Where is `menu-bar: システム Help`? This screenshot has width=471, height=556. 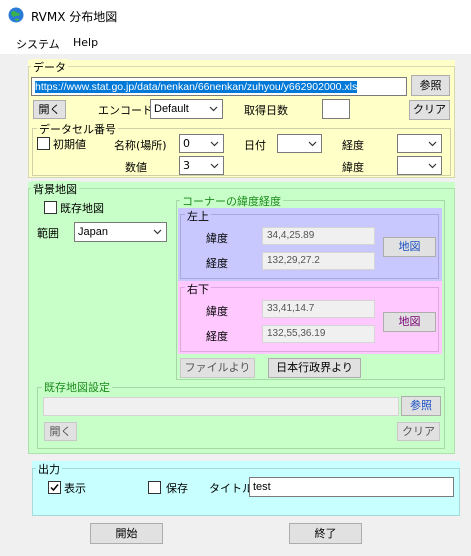
menu-bar: システム Help is located at coordinates (235, 43).